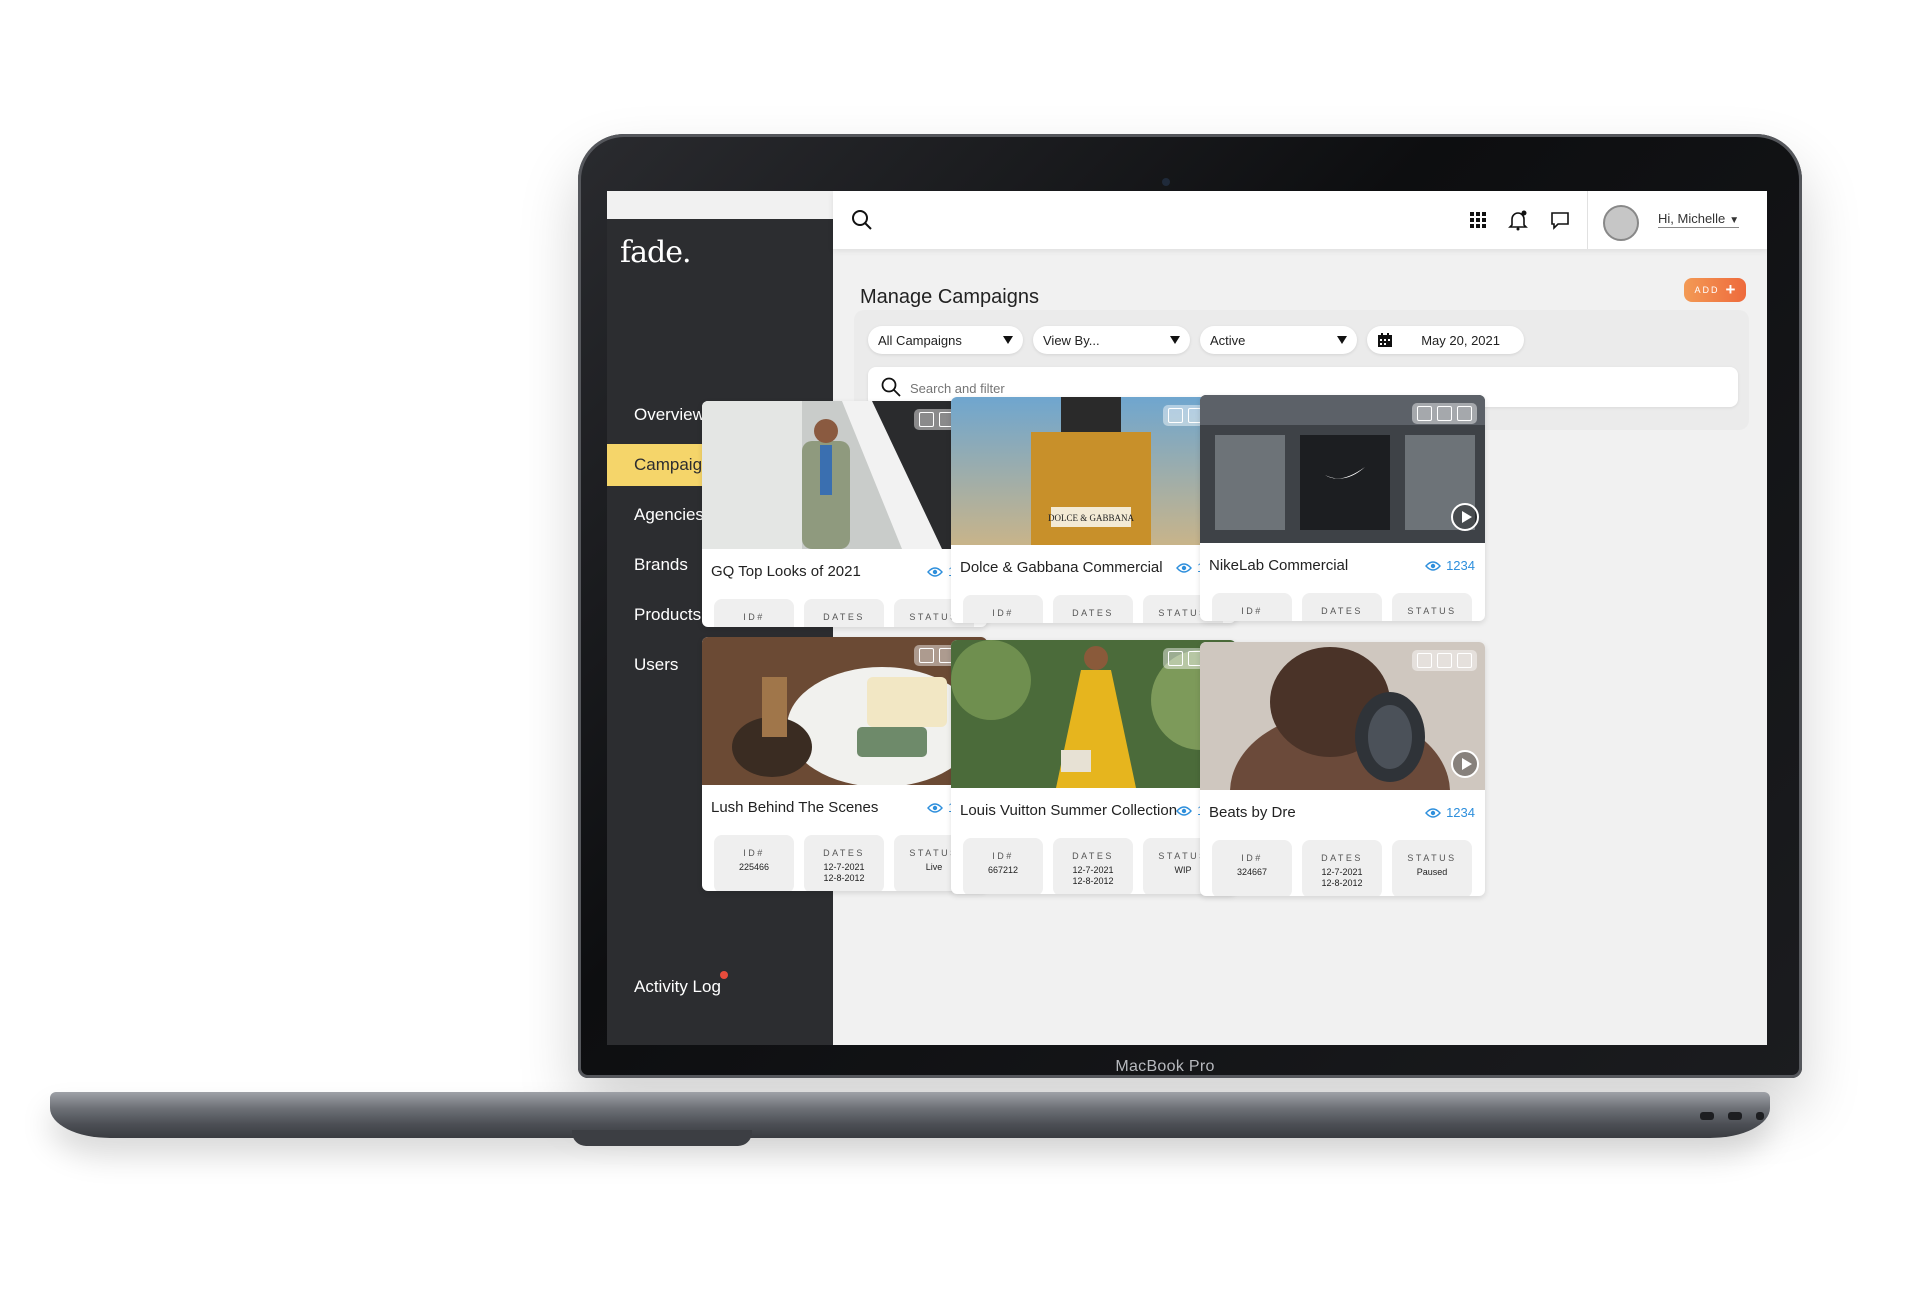  Describe the element at coordinates (724, 975) in the screenshot. I see `notification-dot` at that location.